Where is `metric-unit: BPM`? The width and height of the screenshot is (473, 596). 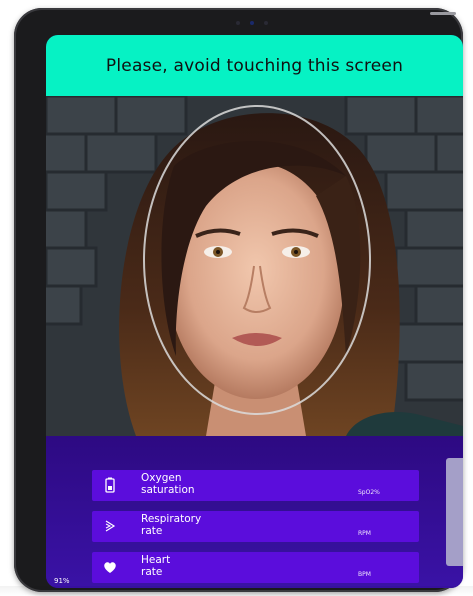
metric-unit: BPM is located at coordinates (364, 574).